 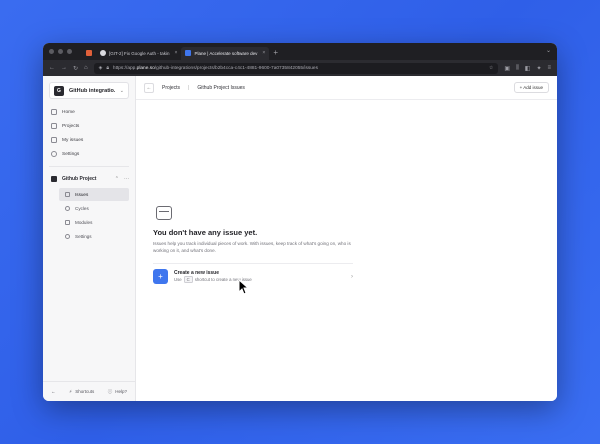 What do you see at coordinates (69, 51) in the screenshot?
I see `maximize-window-icon` at bounding box center [69, 51].